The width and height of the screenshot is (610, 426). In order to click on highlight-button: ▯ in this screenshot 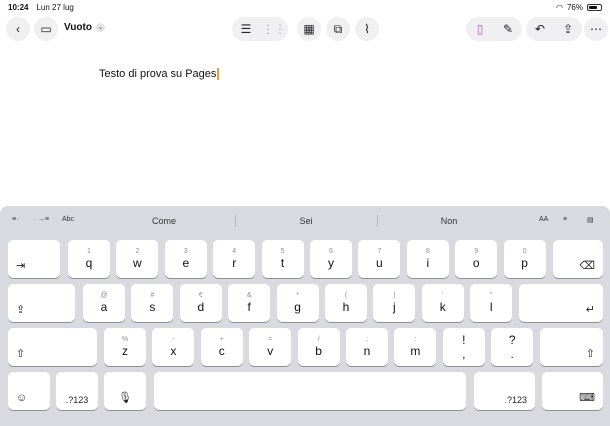, I will do `click(480, 29)`.